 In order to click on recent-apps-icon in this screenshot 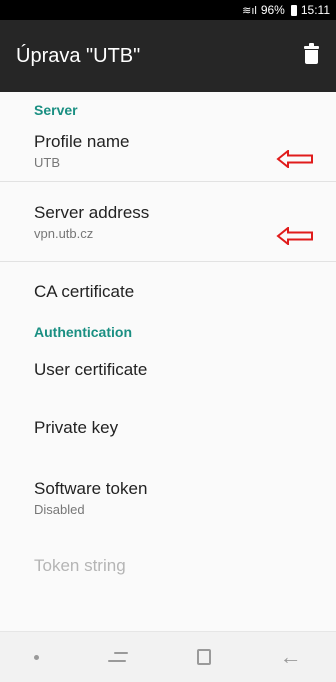, I will do `click(118, 657)`.